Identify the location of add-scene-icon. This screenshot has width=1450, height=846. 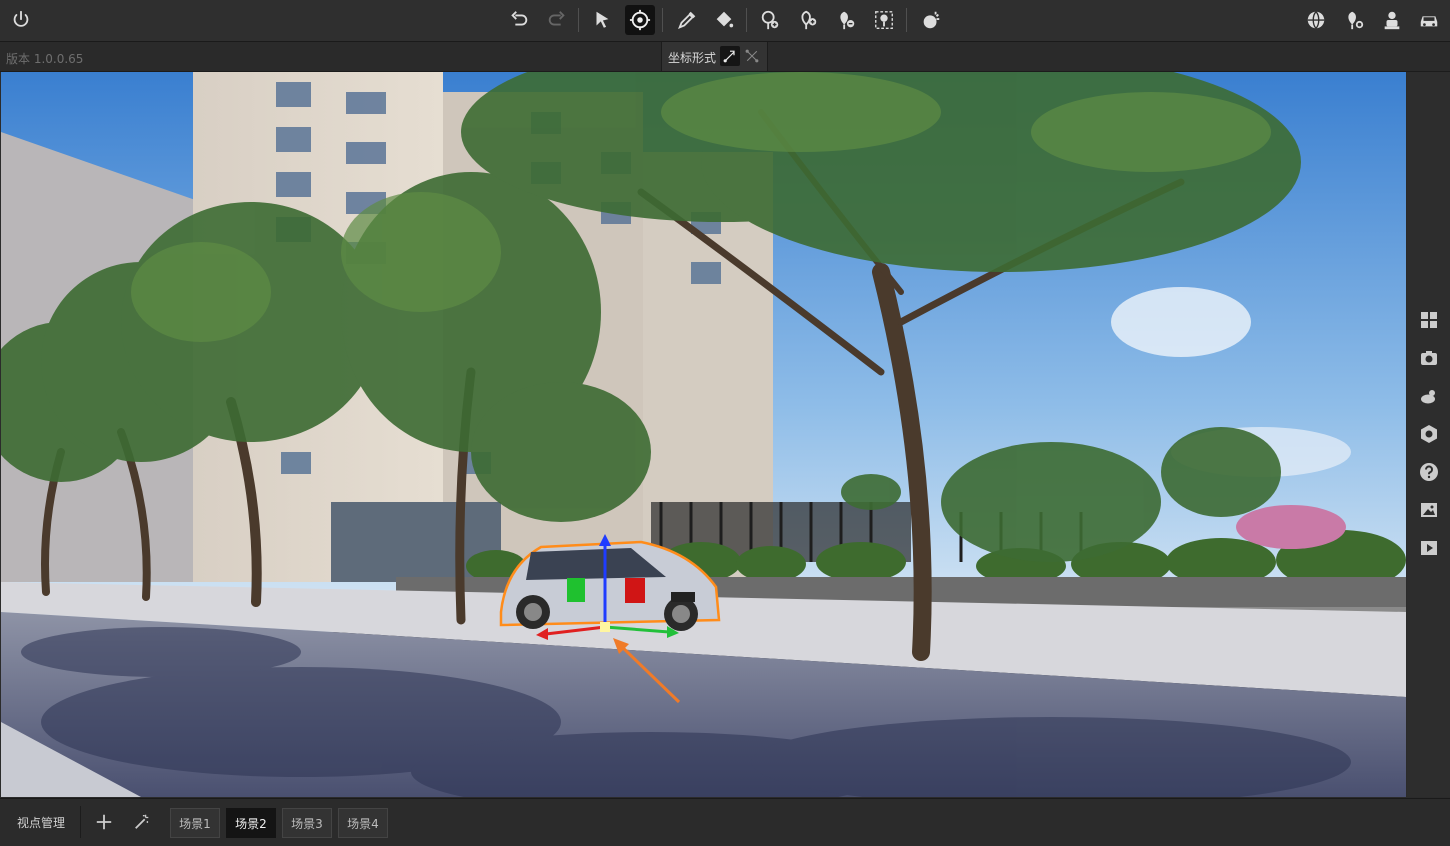
(104, 822).